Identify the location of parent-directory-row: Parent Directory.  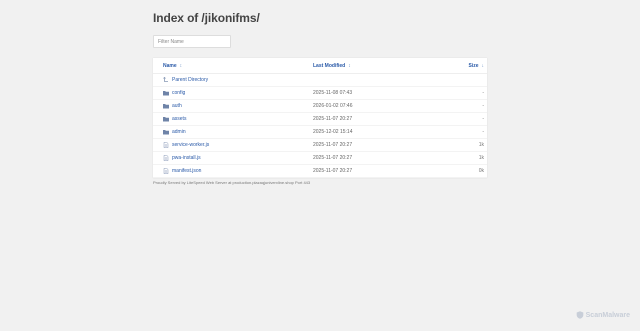
(320, 80).